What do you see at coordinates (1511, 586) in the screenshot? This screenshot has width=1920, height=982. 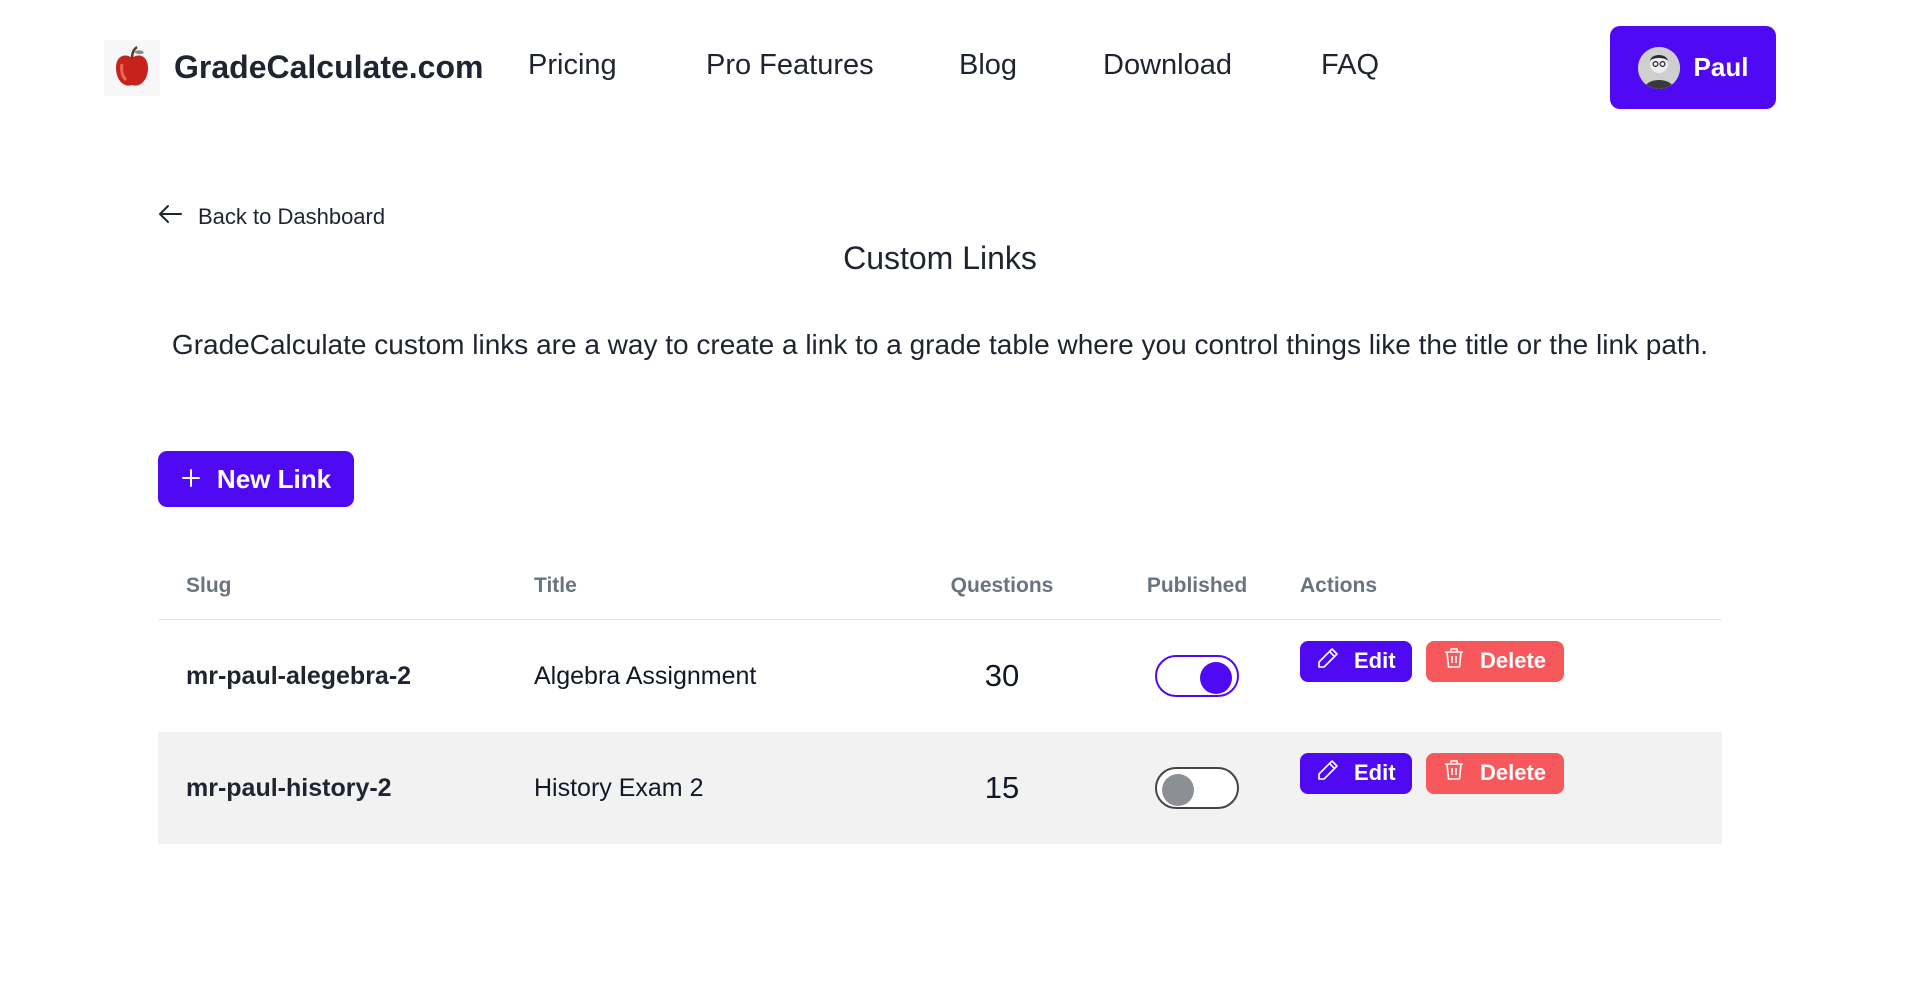 I see `header-actions: Actions` at bounding box center [1511, 586].